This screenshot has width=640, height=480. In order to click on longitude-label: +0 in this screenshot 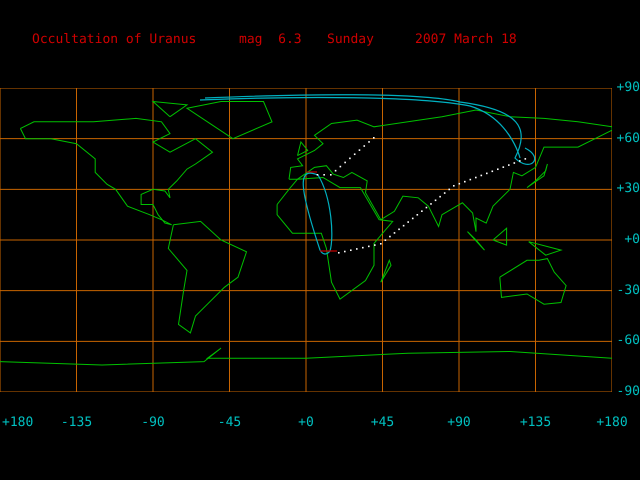, I will do `click(306, 423)`.